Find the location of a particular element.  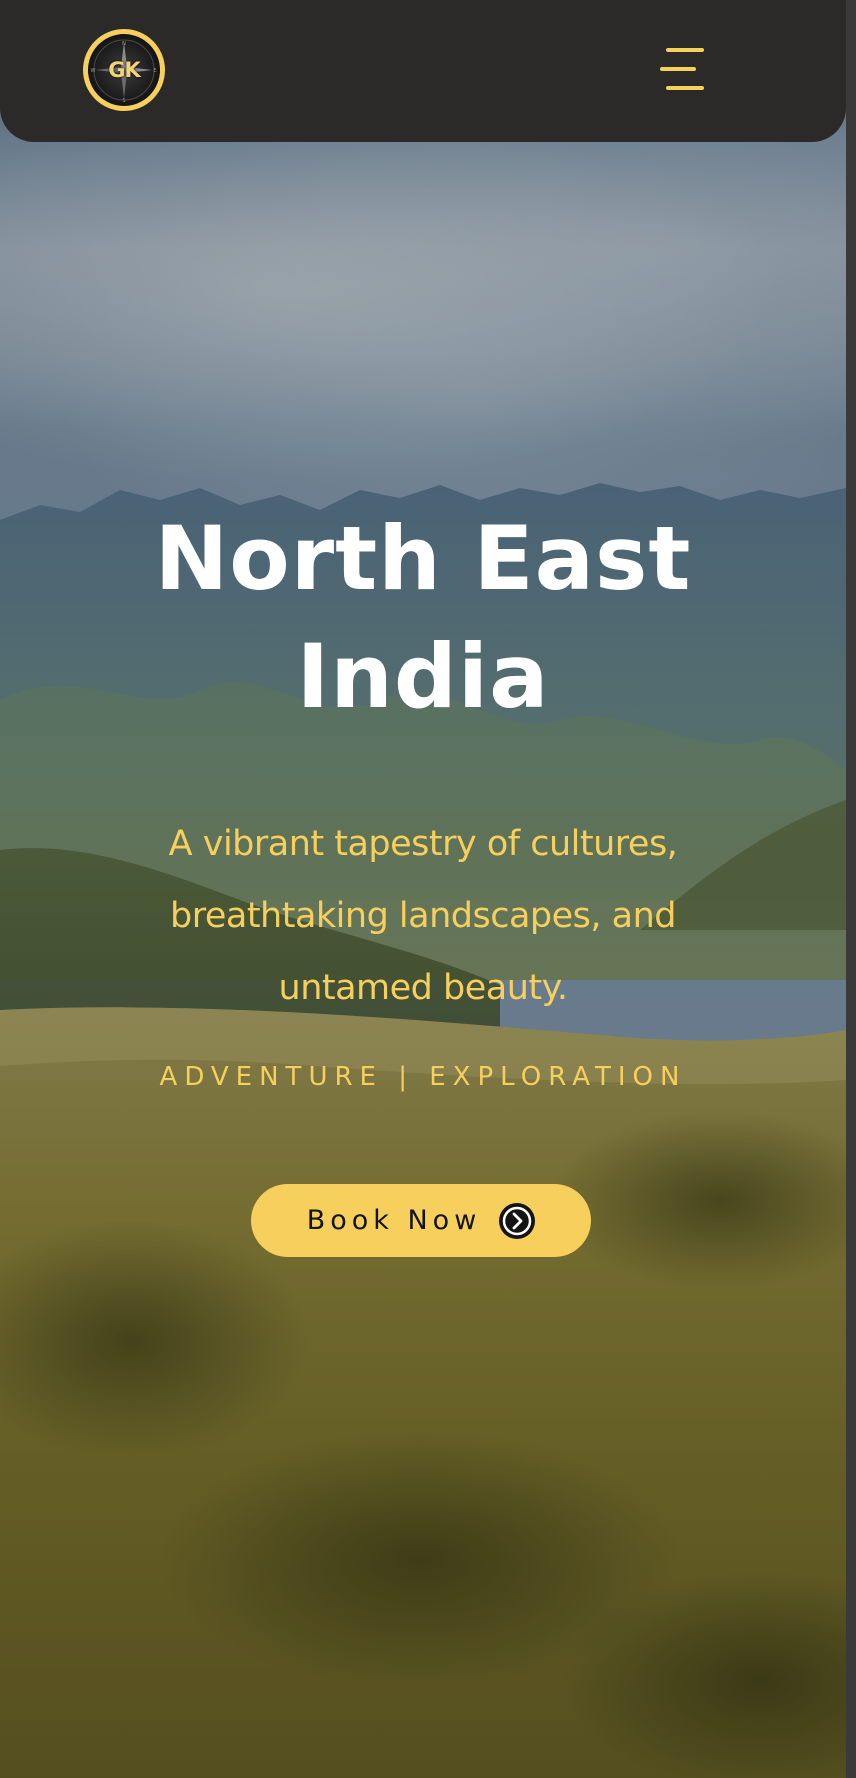

brand-logo: N S W E GK is located at coordinates (124, 70).